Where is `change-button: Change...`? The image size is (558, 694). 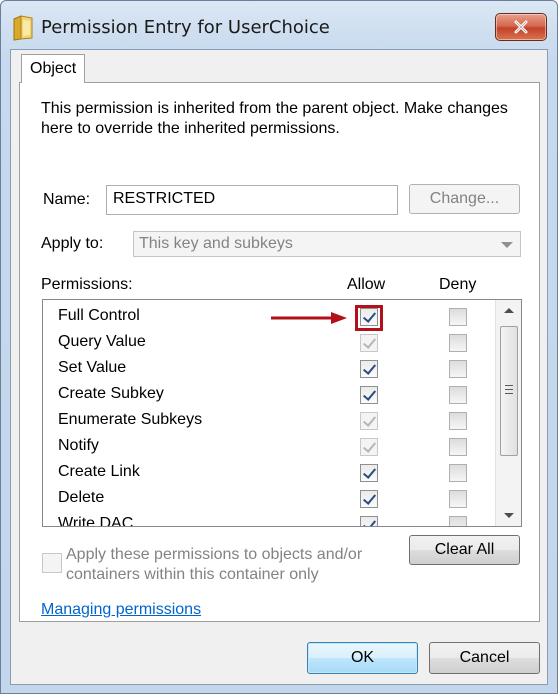
change-button: Change... is located at coordinates (464, 199).